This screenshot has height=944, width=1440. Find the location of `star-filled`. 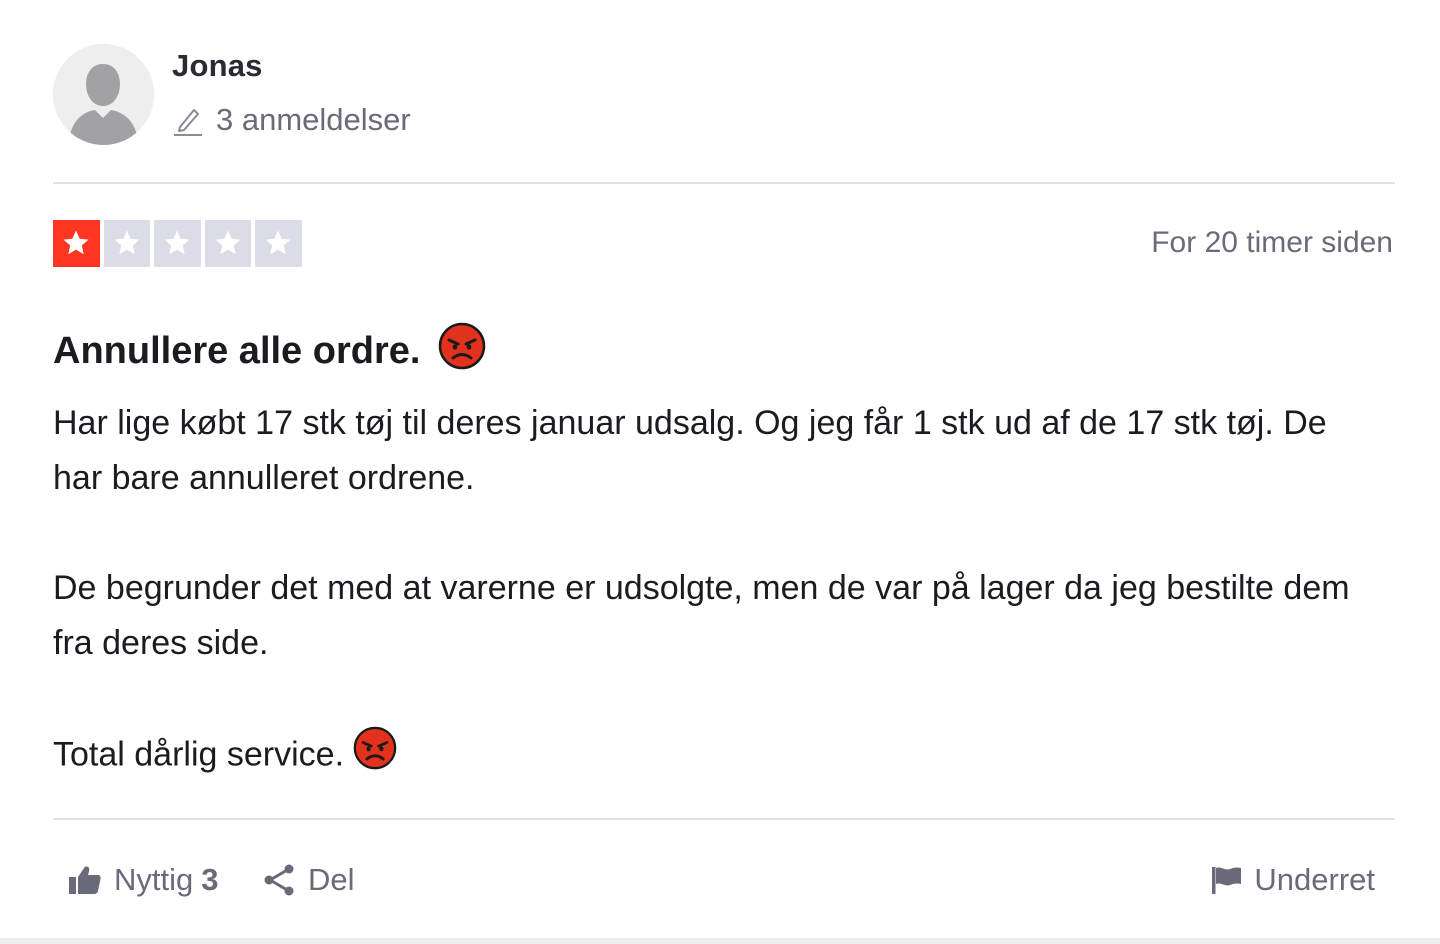

star-filled is located at coordinates (76, 243).